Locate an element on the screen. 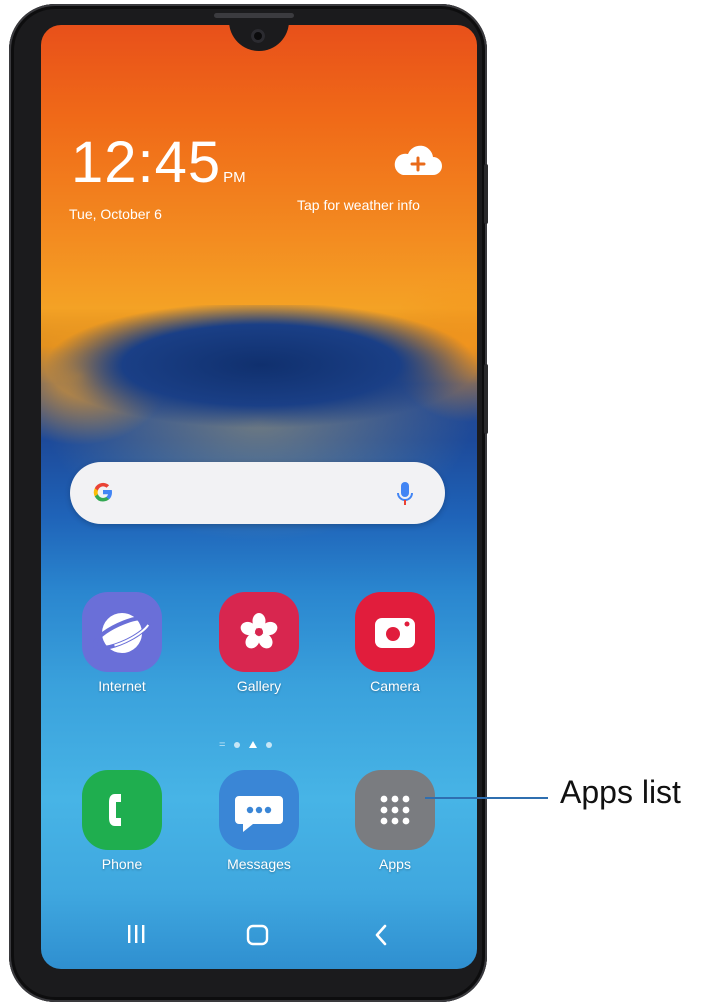 This screenshot has width=705, height=1007. earpiece-speaker is located at coordinates (254, 15).